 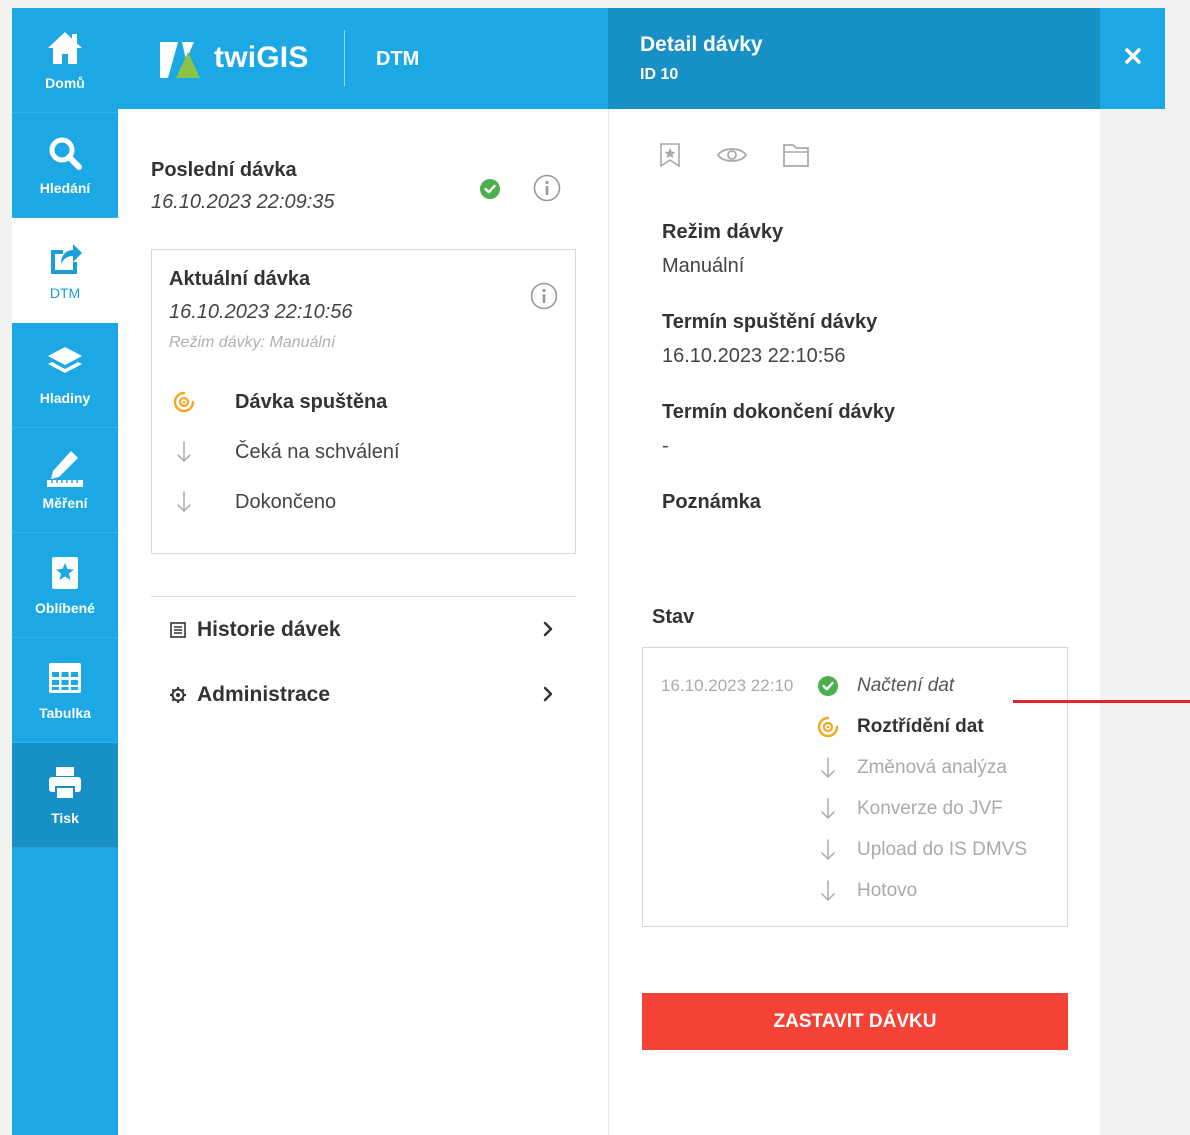 What do you see at coordinates (65, 503) in the screenshot?
I see `nav-label: Měření` at bounding box center [65, 503].